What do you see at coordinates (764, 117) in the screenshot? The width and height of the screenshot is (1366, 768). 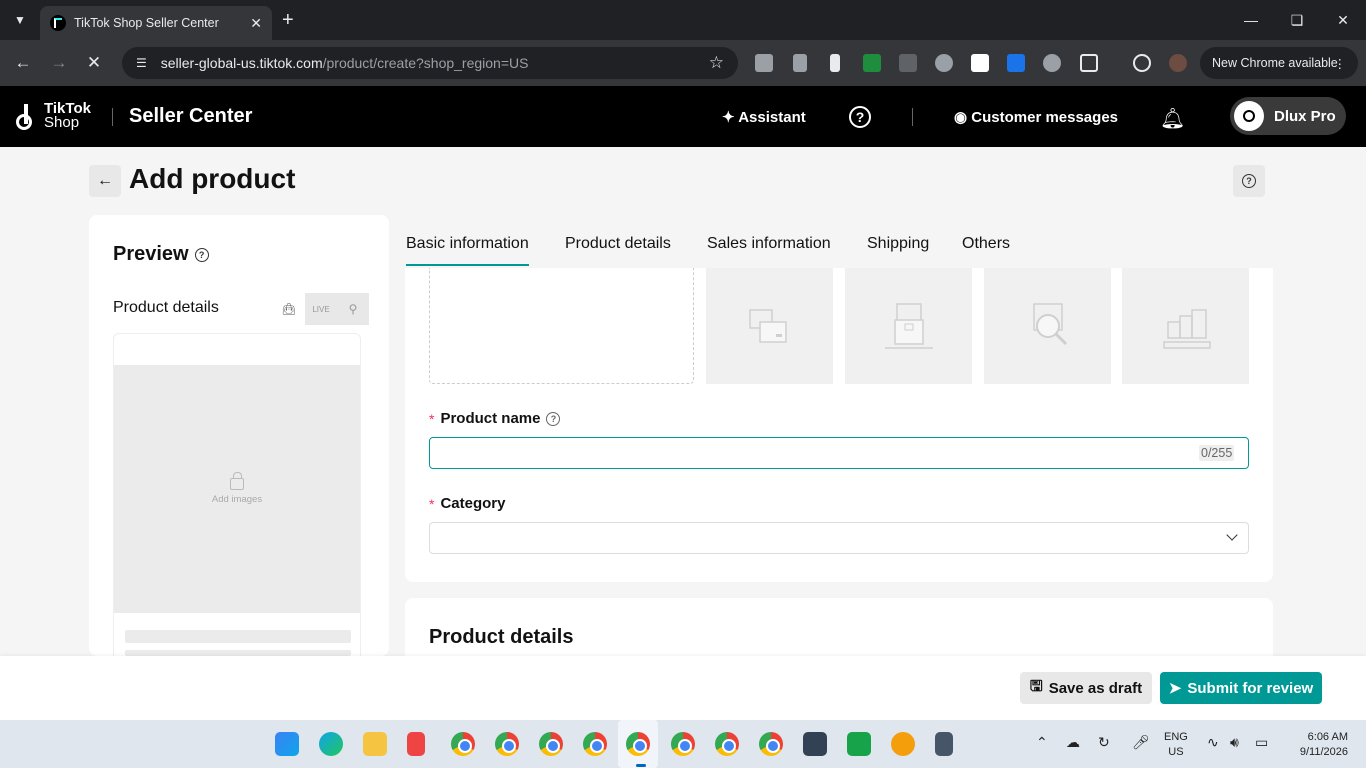 I see `assistant-button: ✦ Assistant` at bounding box center [764, 117].